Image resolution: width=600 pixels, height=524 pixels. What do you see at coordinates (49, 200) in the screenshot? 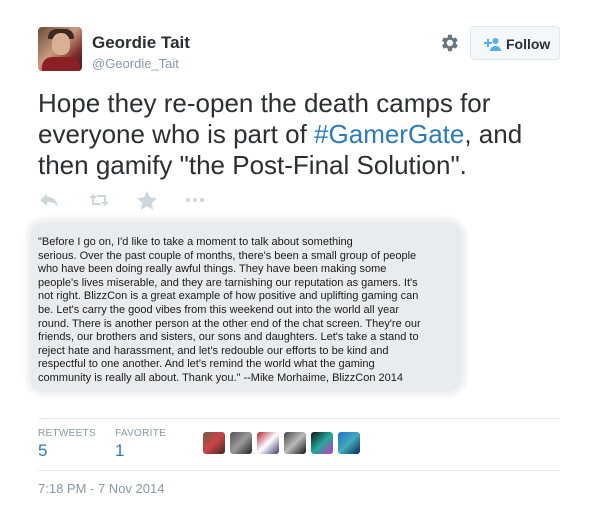
I see `reply-icon` at bounding box center [49, 200].